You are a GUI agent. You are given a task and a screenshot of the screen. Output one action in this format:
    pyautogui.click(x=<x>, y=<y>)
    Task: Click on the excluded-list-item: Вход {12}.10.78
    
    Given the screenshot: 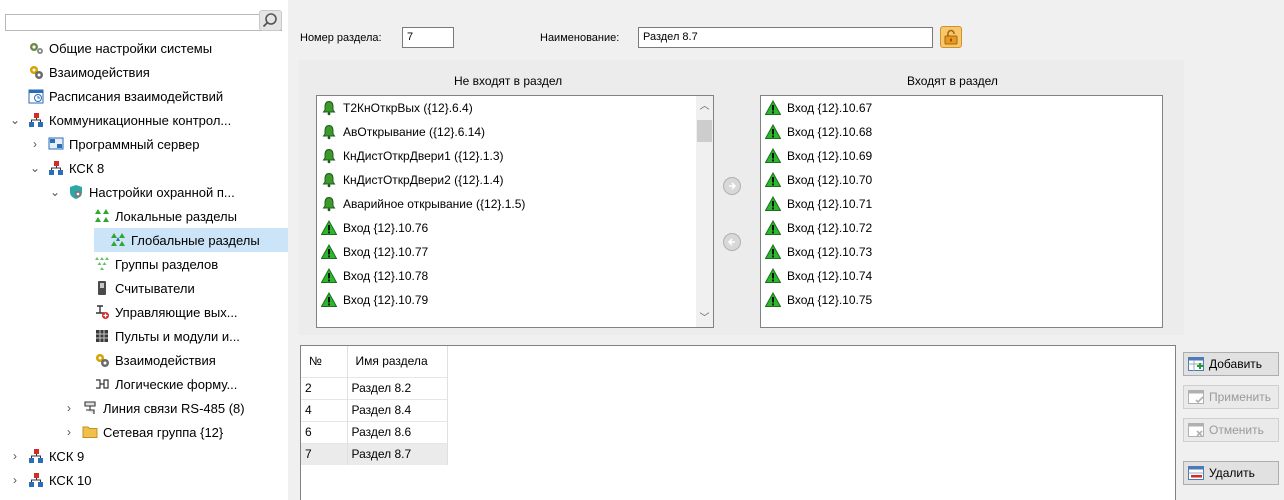 What is the action you would take?
    pyautogui.click(x=515, y=276)
    